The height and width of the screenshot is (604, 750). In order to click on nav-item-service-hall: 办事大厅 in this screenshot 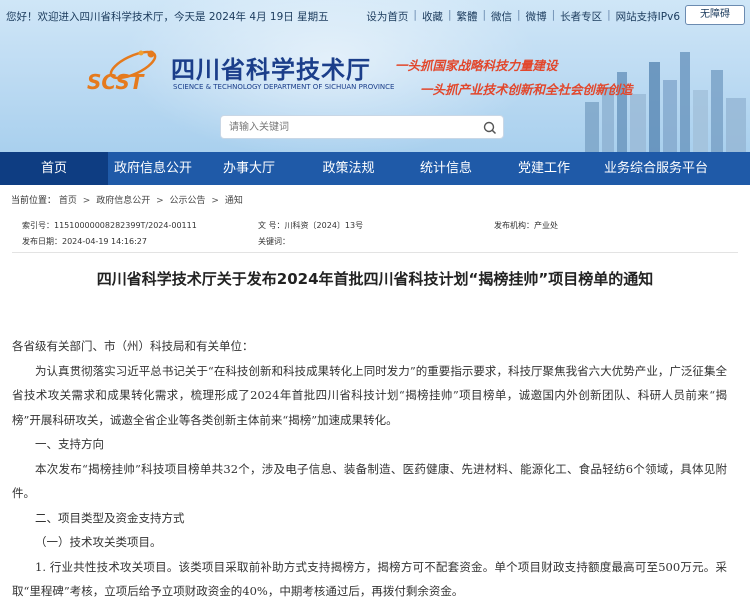, I will do `click(249, 168)`.